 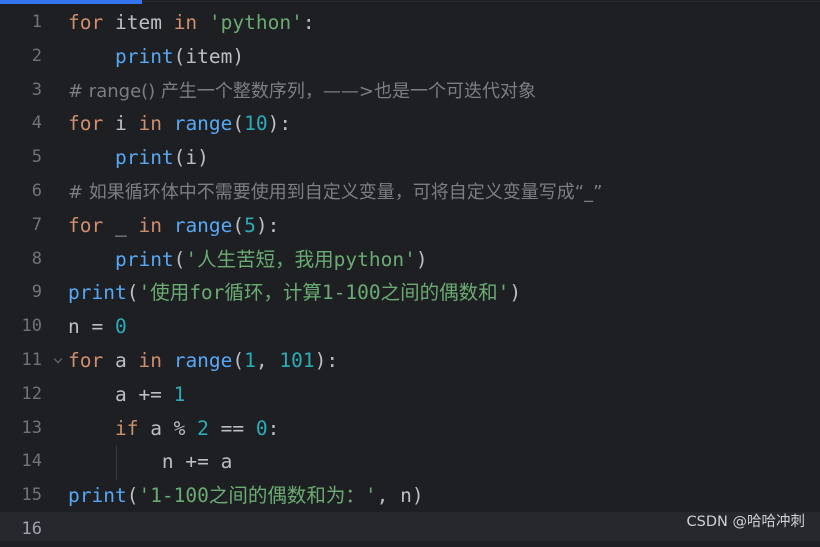 I want to click on line-number-row: 16, so click(x=33, y=530).